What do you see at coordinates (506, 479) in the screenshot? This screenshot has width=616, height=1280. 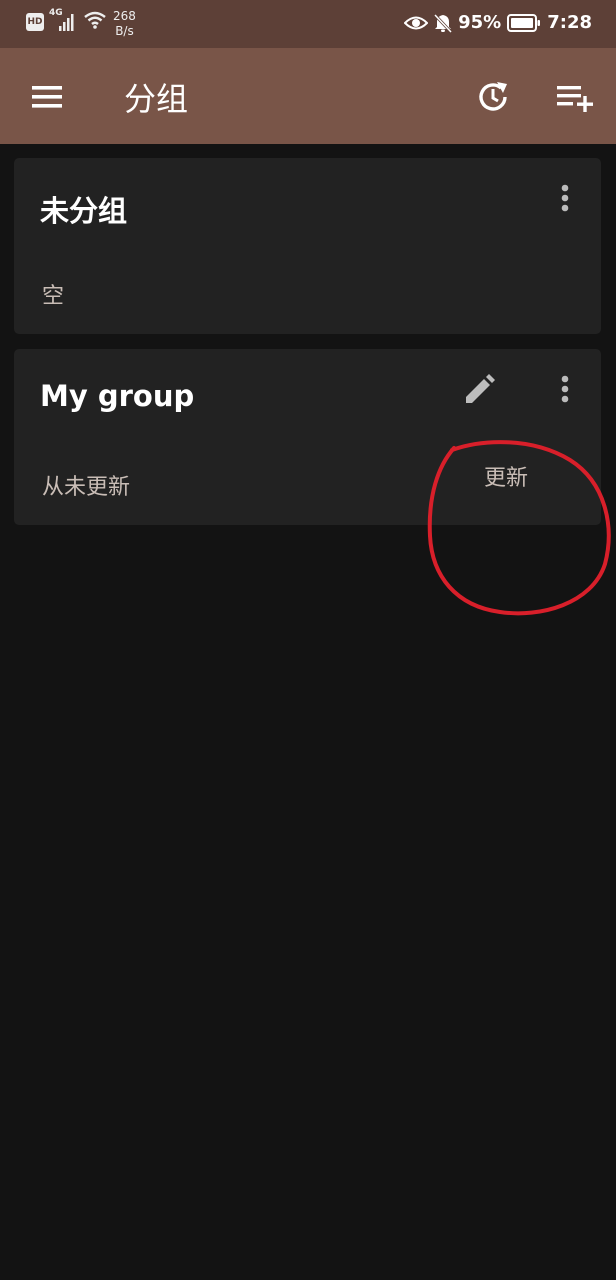 I see `update-button: 更新` at bounding box center [506, 479].